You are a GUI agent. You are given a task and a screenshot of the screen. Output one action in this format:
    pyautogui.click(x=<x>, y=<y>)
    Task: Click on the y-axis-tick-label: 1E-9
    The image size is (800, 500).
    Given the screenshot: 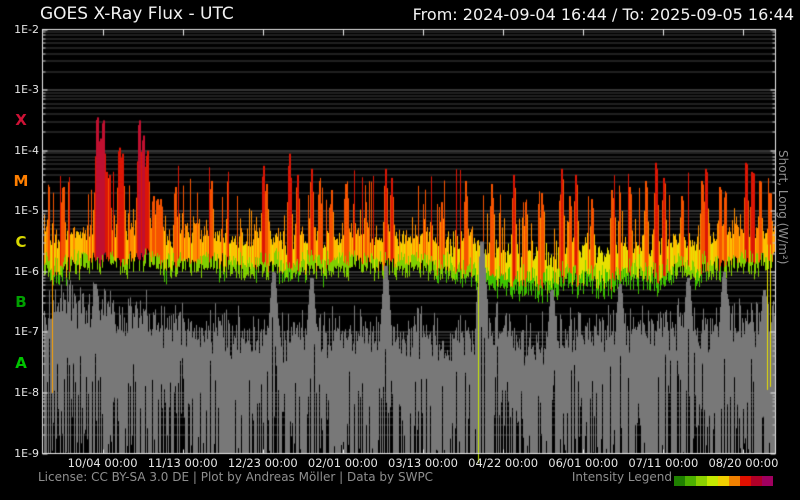 What is the action you would take?
    pyautogui.click(x=26, y=453)
    